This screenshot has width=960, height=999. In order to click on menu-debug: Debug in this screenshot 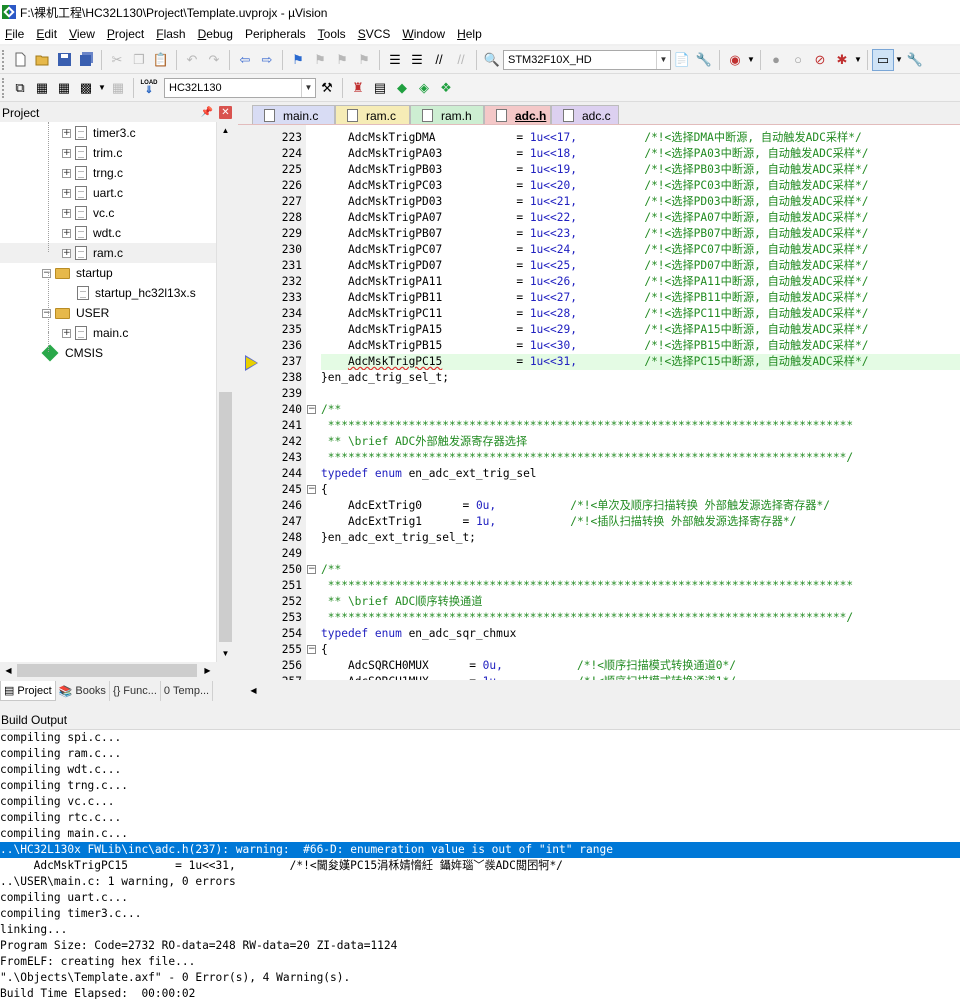, I will do `click(216, 34)`.